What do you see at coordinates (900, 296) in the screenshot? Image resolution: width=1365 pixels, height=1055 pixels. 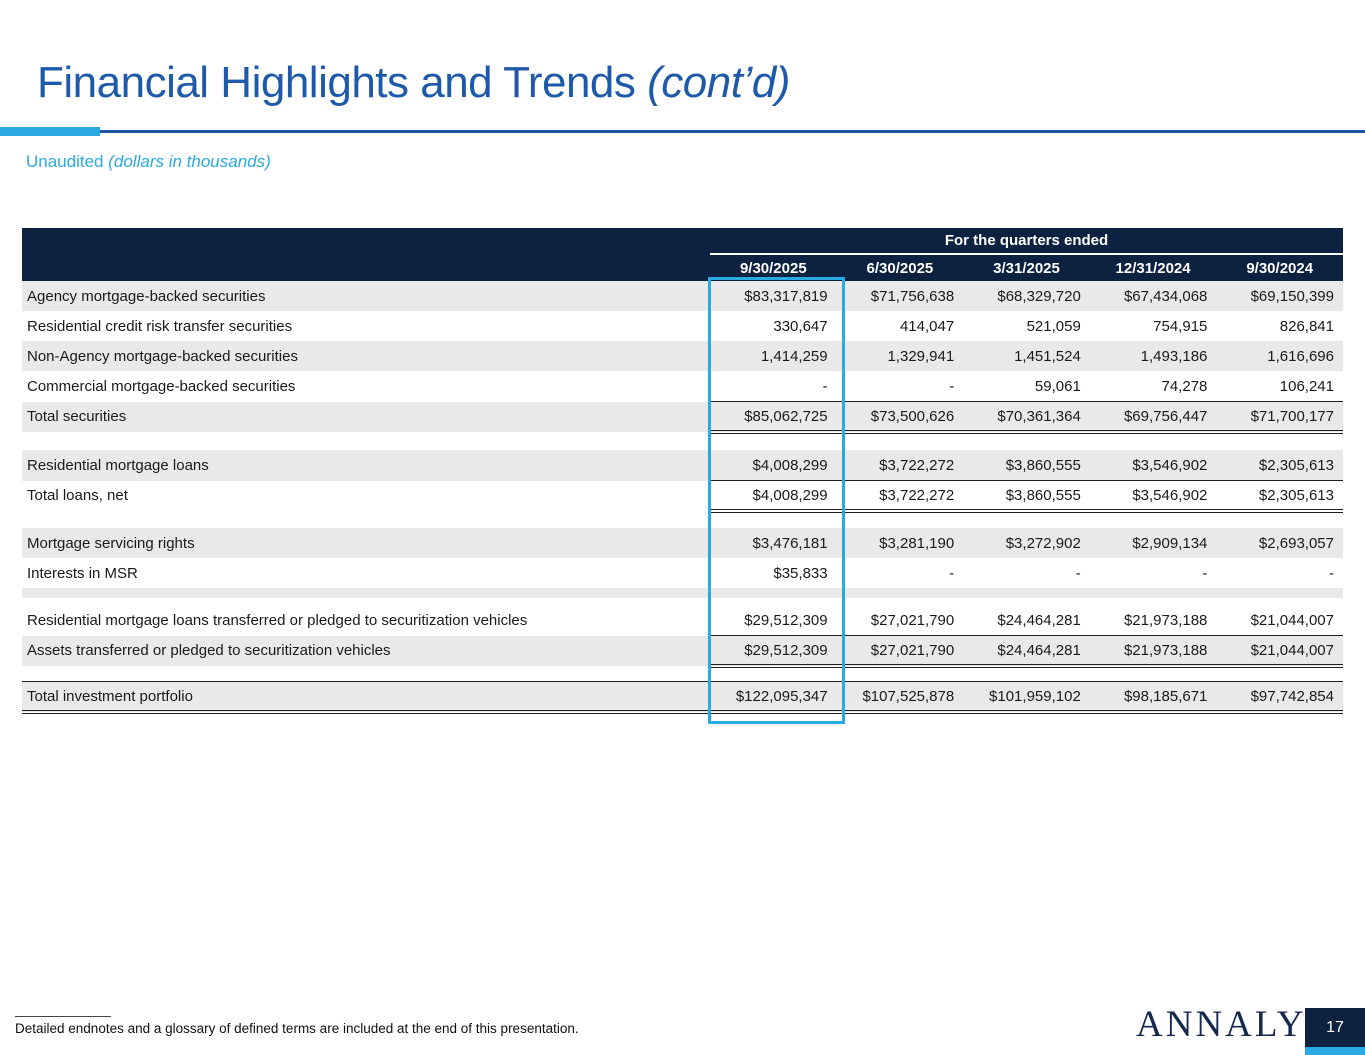 I see `cell: $71,756,638` at bounding box center [900, 296].